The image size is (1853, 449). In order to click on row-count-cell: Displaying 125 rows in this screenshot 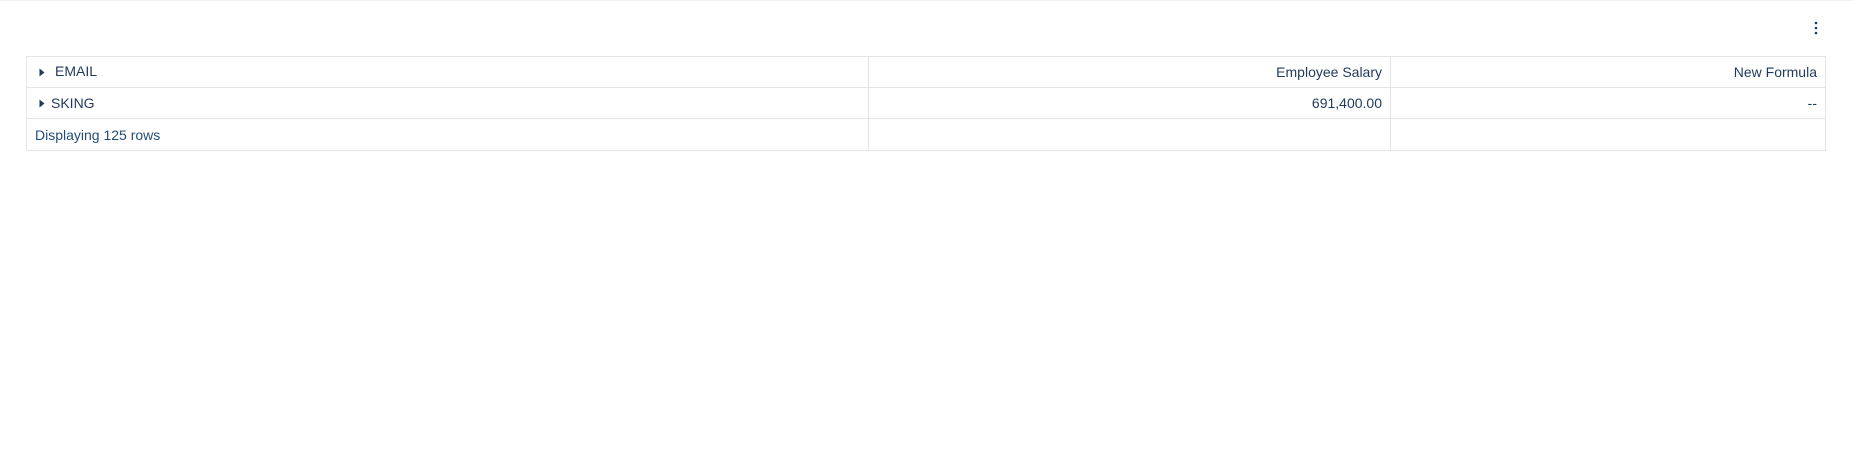, I will do `click(448, 134)`.